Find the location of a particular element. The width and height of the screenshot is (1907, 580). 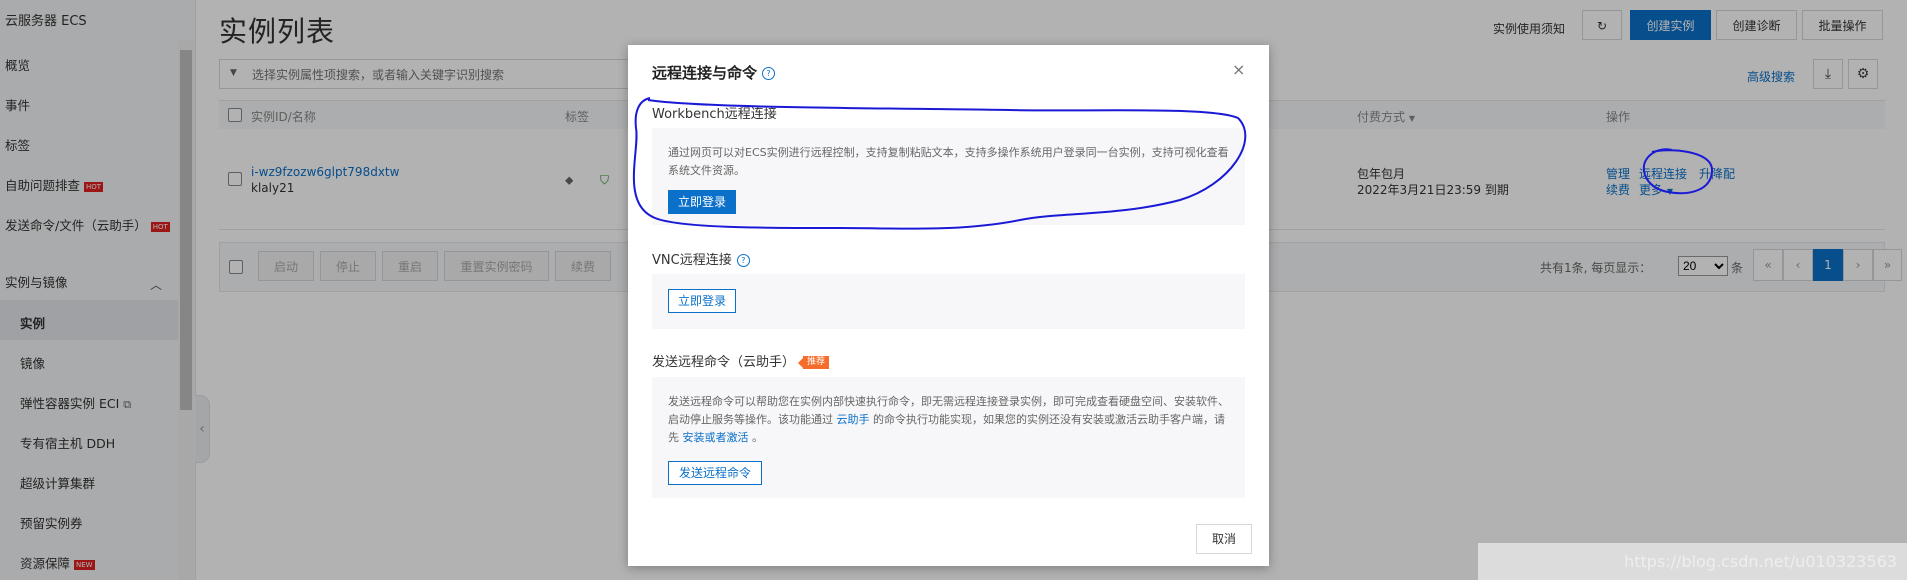

assistant-title-text: 发送远程命令（云助手） is located at coordinates (724, 362).